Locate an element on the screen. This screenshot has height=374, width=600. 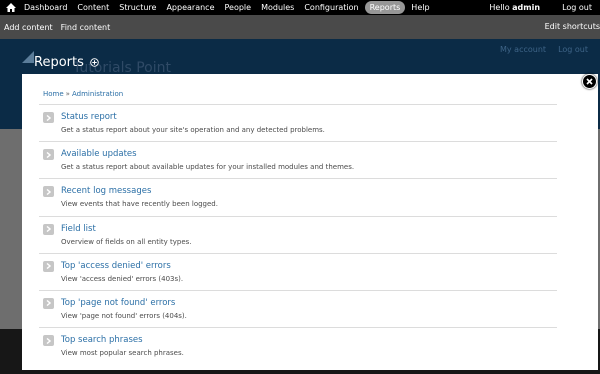
breadcrumb: Home» Administration is located at coordinates (83, 94).